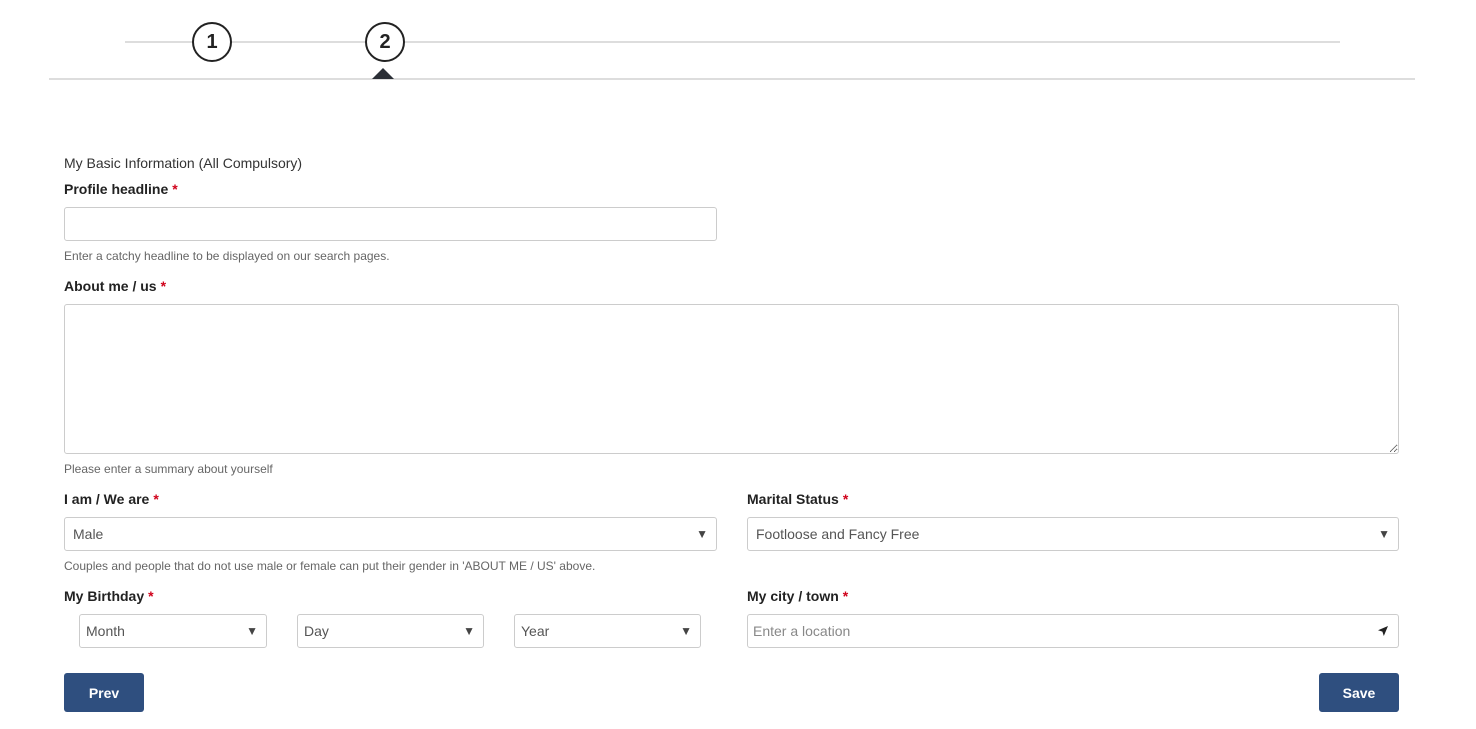 The height and width of the screenshot is (729, 1476). I want to click on headline-label: Profile headline *, so click(121, 189).